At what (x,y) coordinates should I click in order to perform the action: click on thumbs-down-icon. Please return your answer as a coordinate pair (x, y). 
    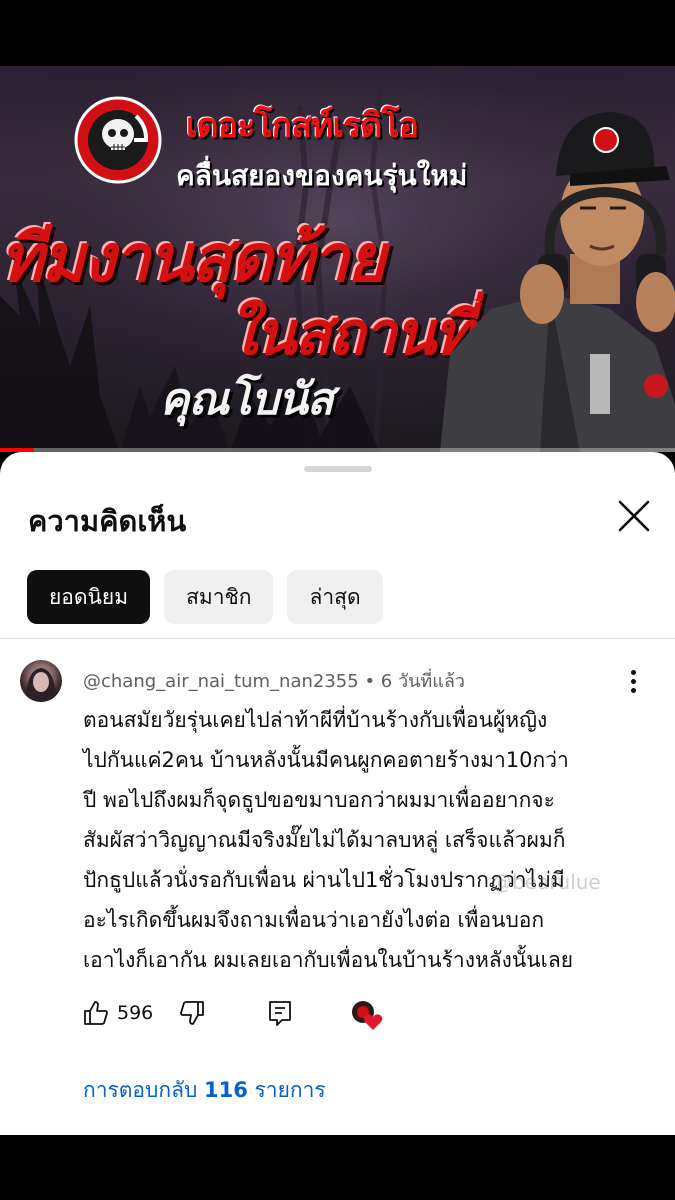
    Looking at the image, I should click on (192, 1013).